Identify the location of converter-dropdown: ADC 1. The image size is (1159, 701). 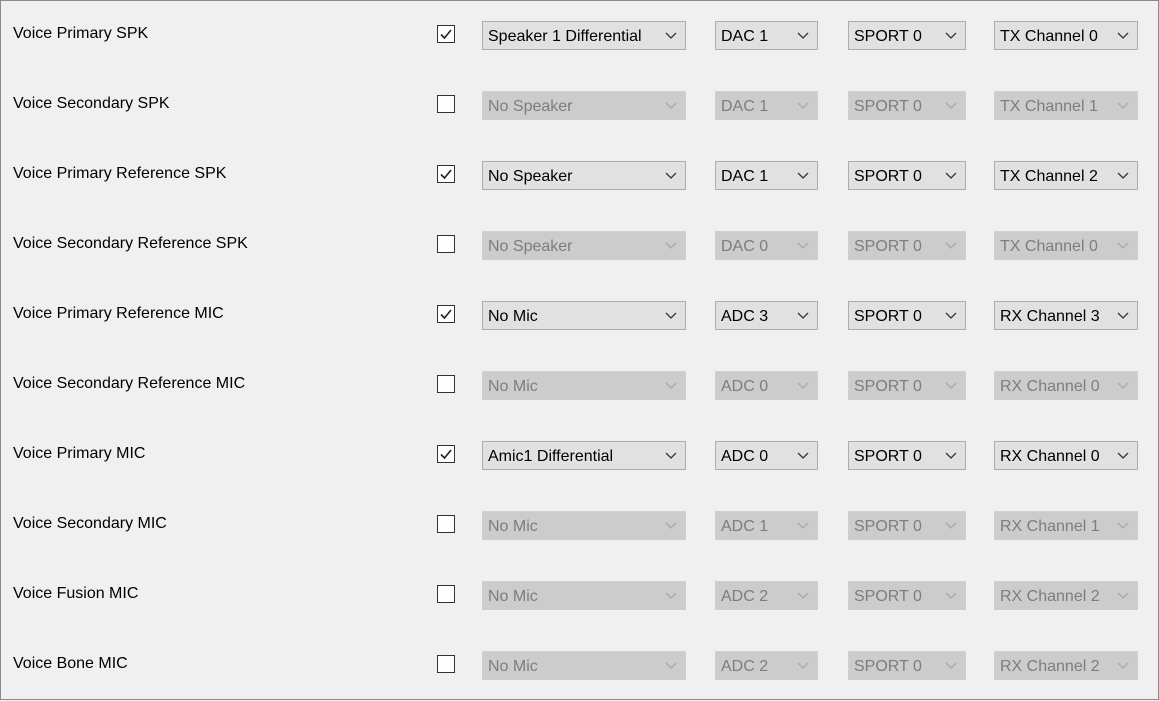
(766, 525).